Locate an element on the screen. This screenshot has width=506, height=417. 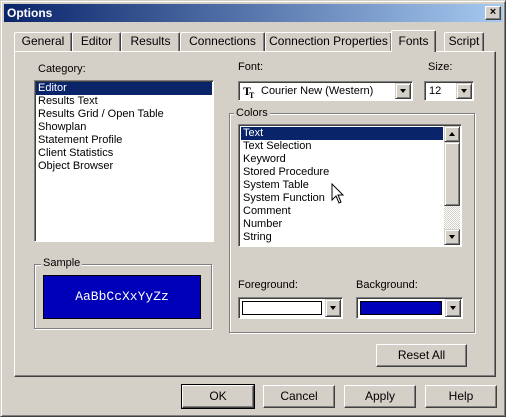
colors-scrollbar is located at coordinates (452, 185).